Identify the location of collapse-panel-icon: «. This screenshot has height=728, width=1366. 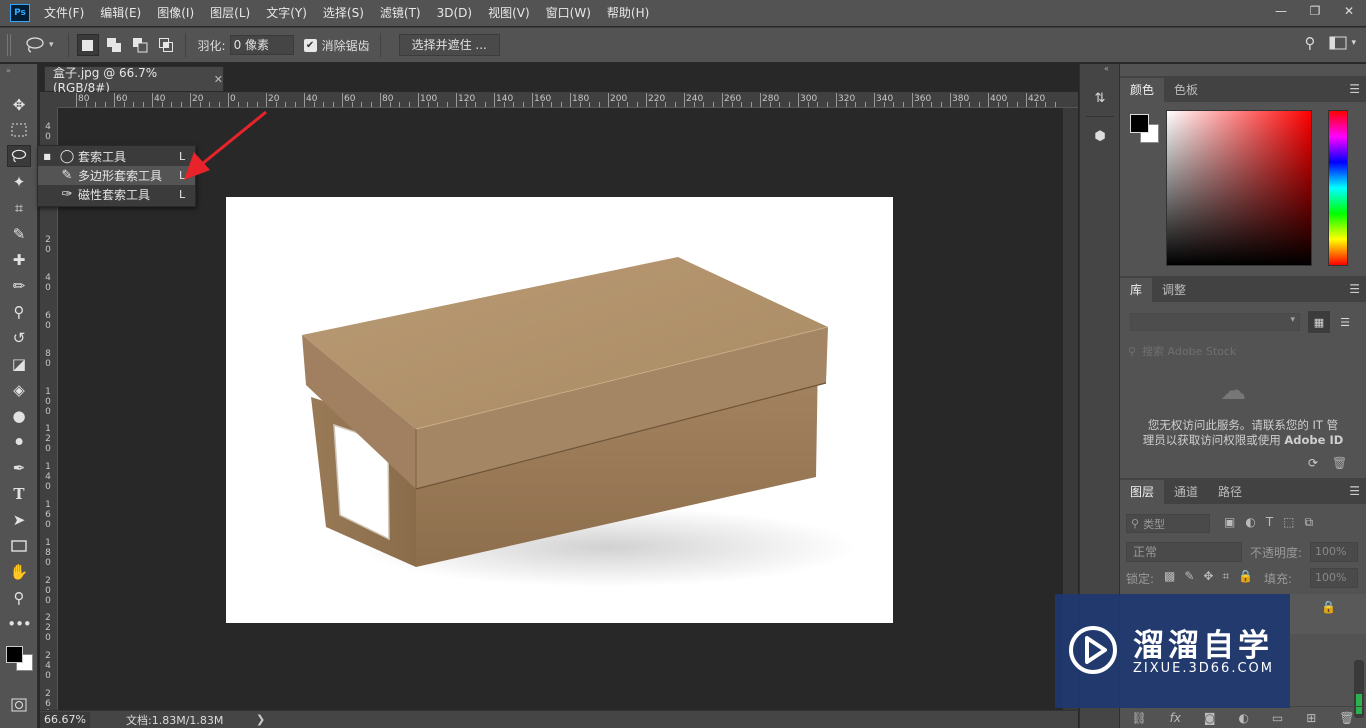
(1106, 68).